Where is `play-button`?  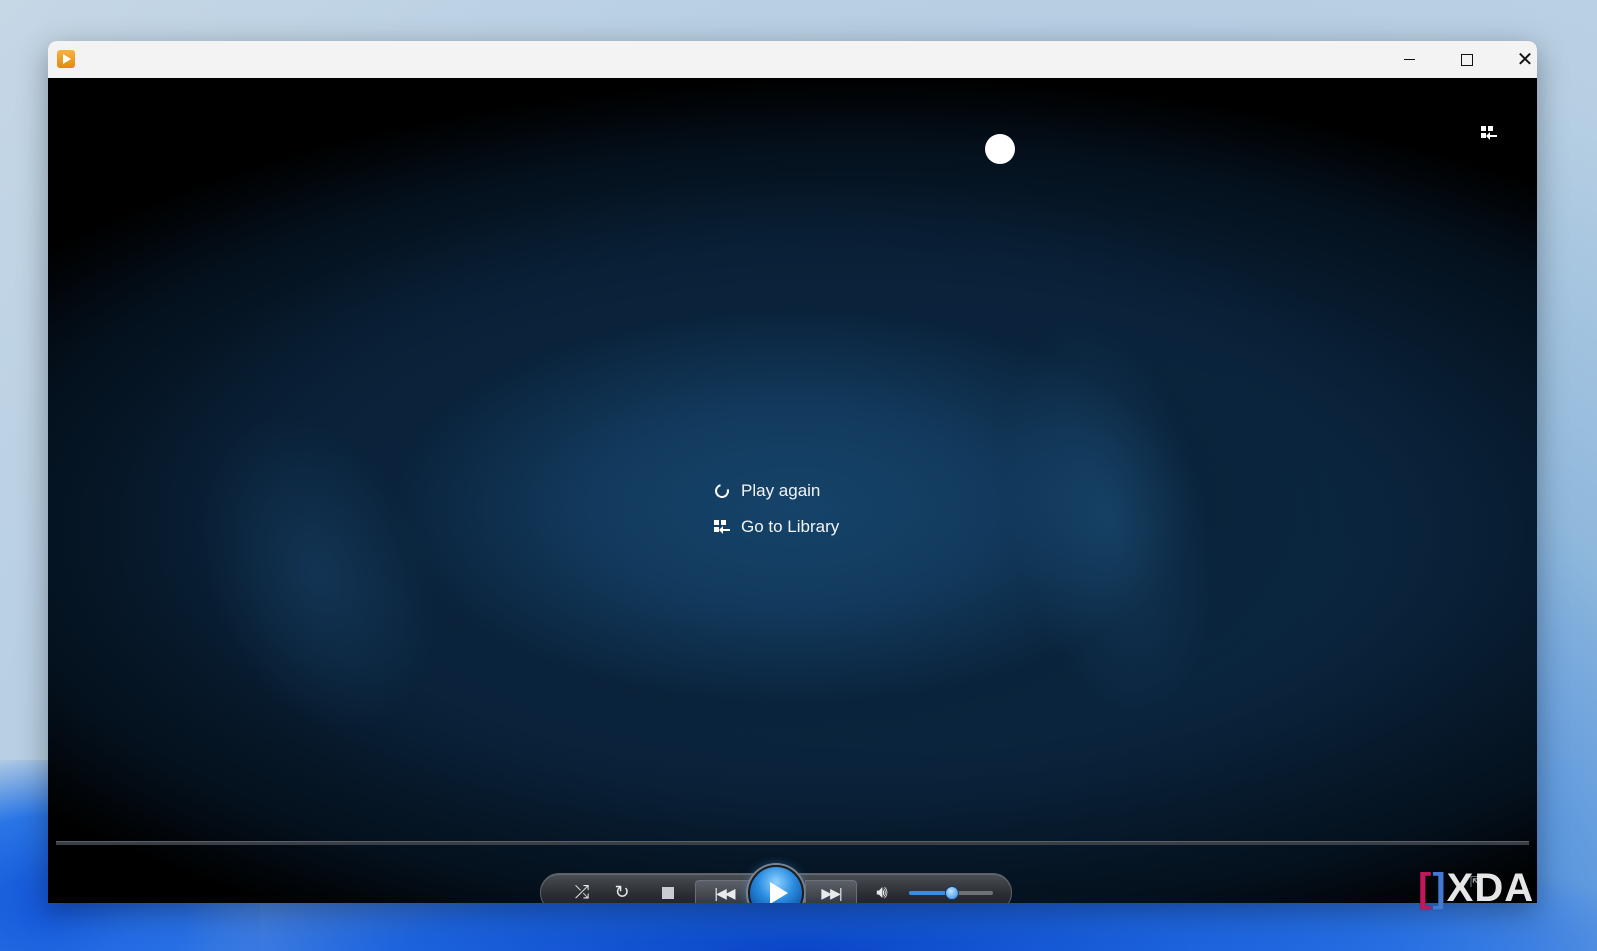 play-button is located at coordinates (776, 884).